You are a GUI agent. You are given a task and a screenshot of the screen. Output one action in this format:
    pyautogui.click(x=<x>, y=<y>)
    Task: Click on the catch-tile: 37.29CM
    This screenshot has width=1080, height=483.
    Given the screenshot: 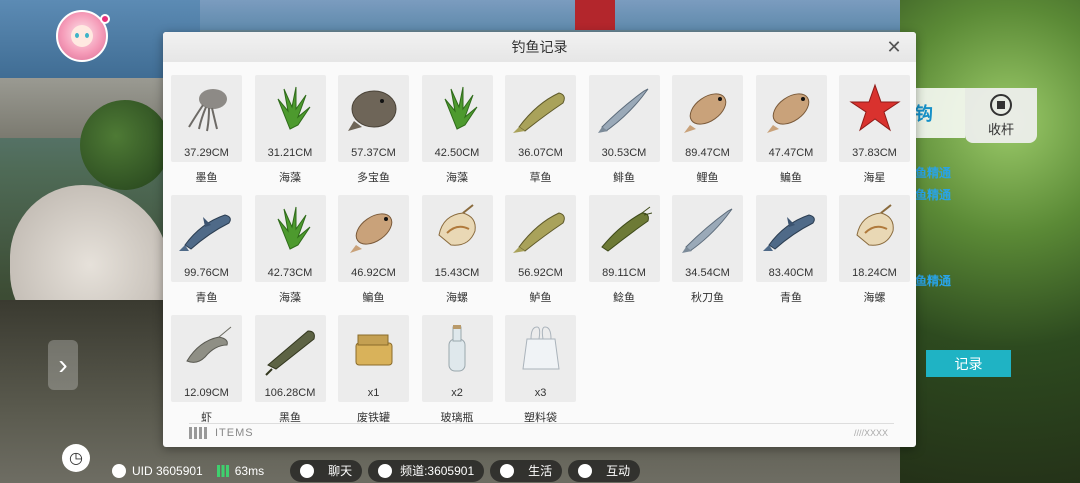 What is the action you would take?
    pyautogui.click(x=206, y=118)
    